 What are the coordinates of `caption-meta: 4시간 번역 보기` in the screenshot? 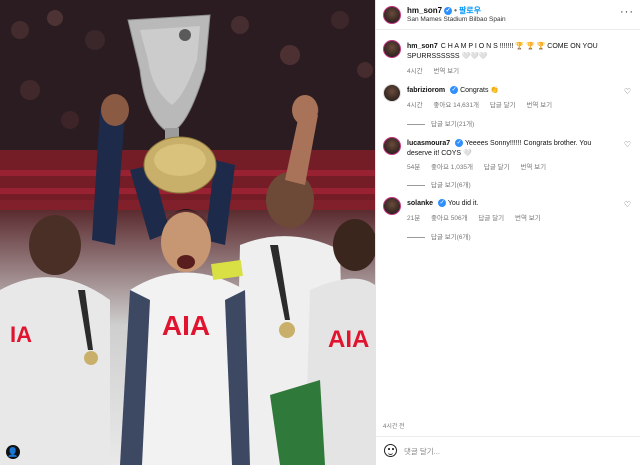 It's located at (437, 70).